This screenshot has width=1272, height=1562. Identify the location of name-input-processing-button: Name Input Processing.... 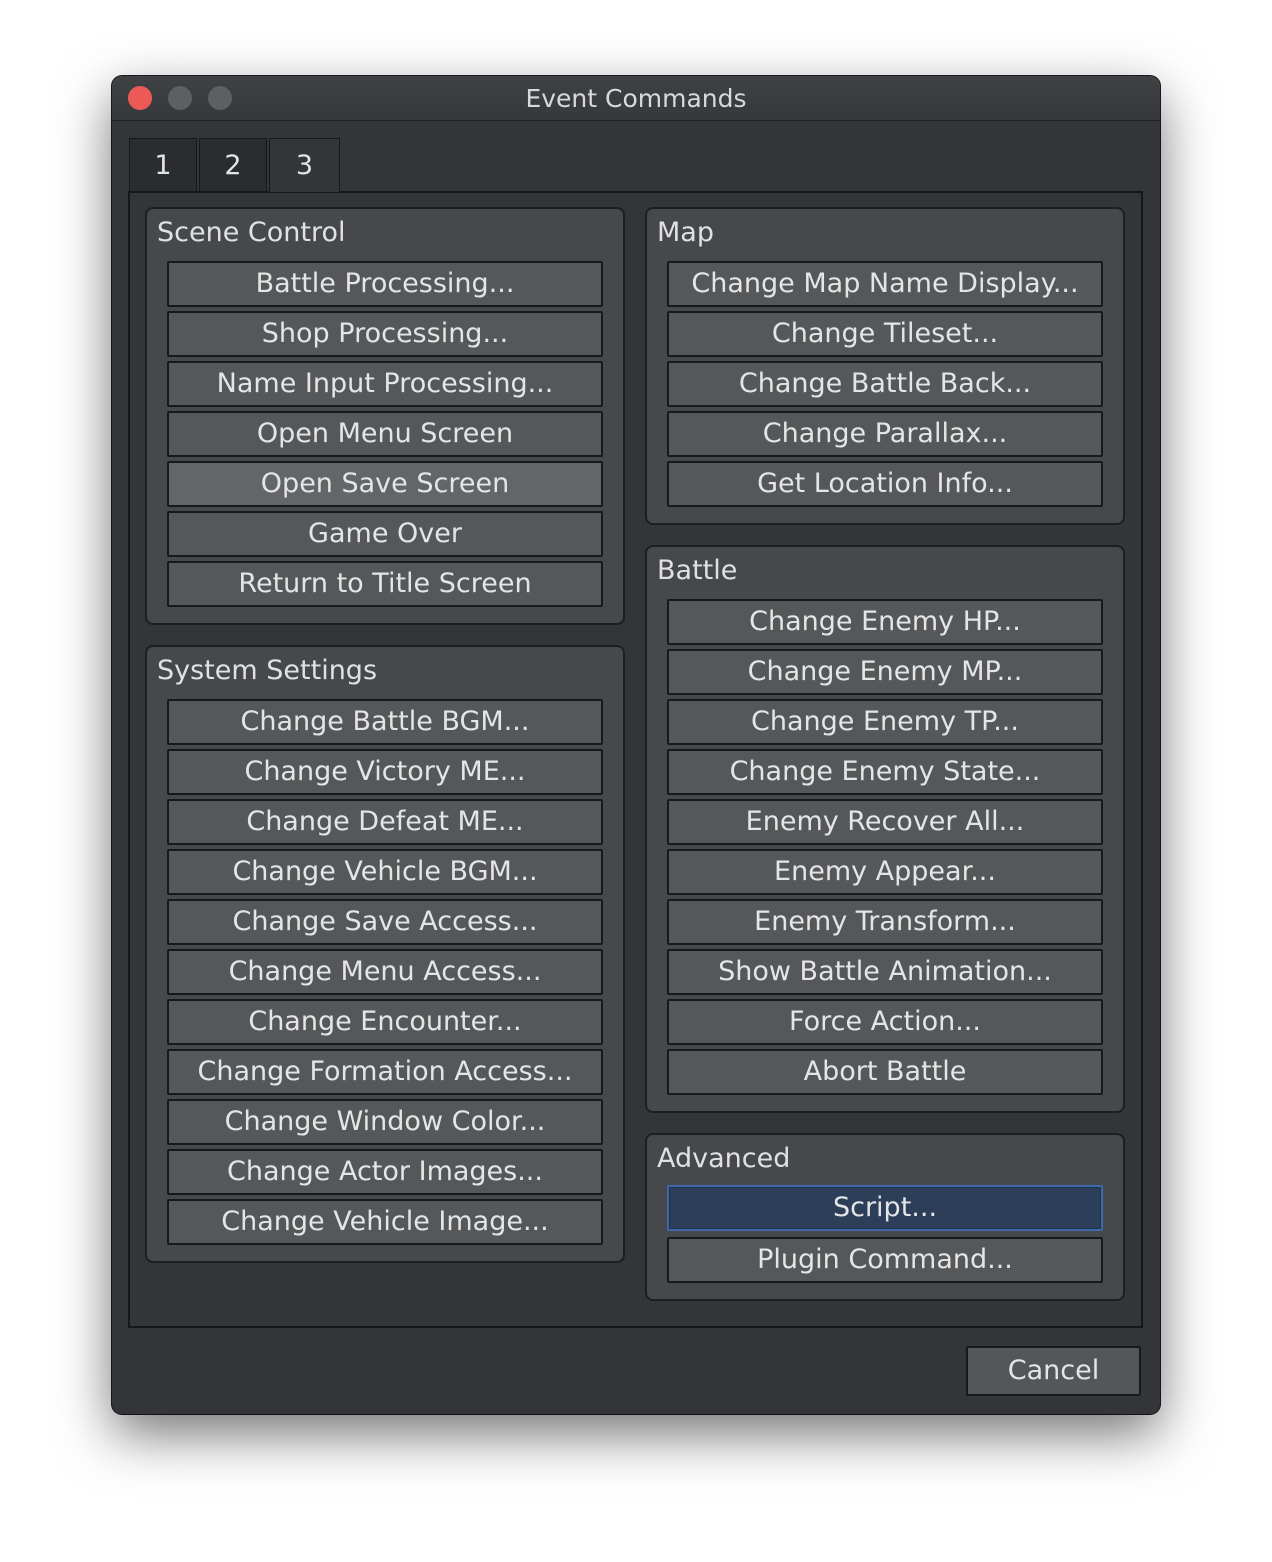
(385, 384).